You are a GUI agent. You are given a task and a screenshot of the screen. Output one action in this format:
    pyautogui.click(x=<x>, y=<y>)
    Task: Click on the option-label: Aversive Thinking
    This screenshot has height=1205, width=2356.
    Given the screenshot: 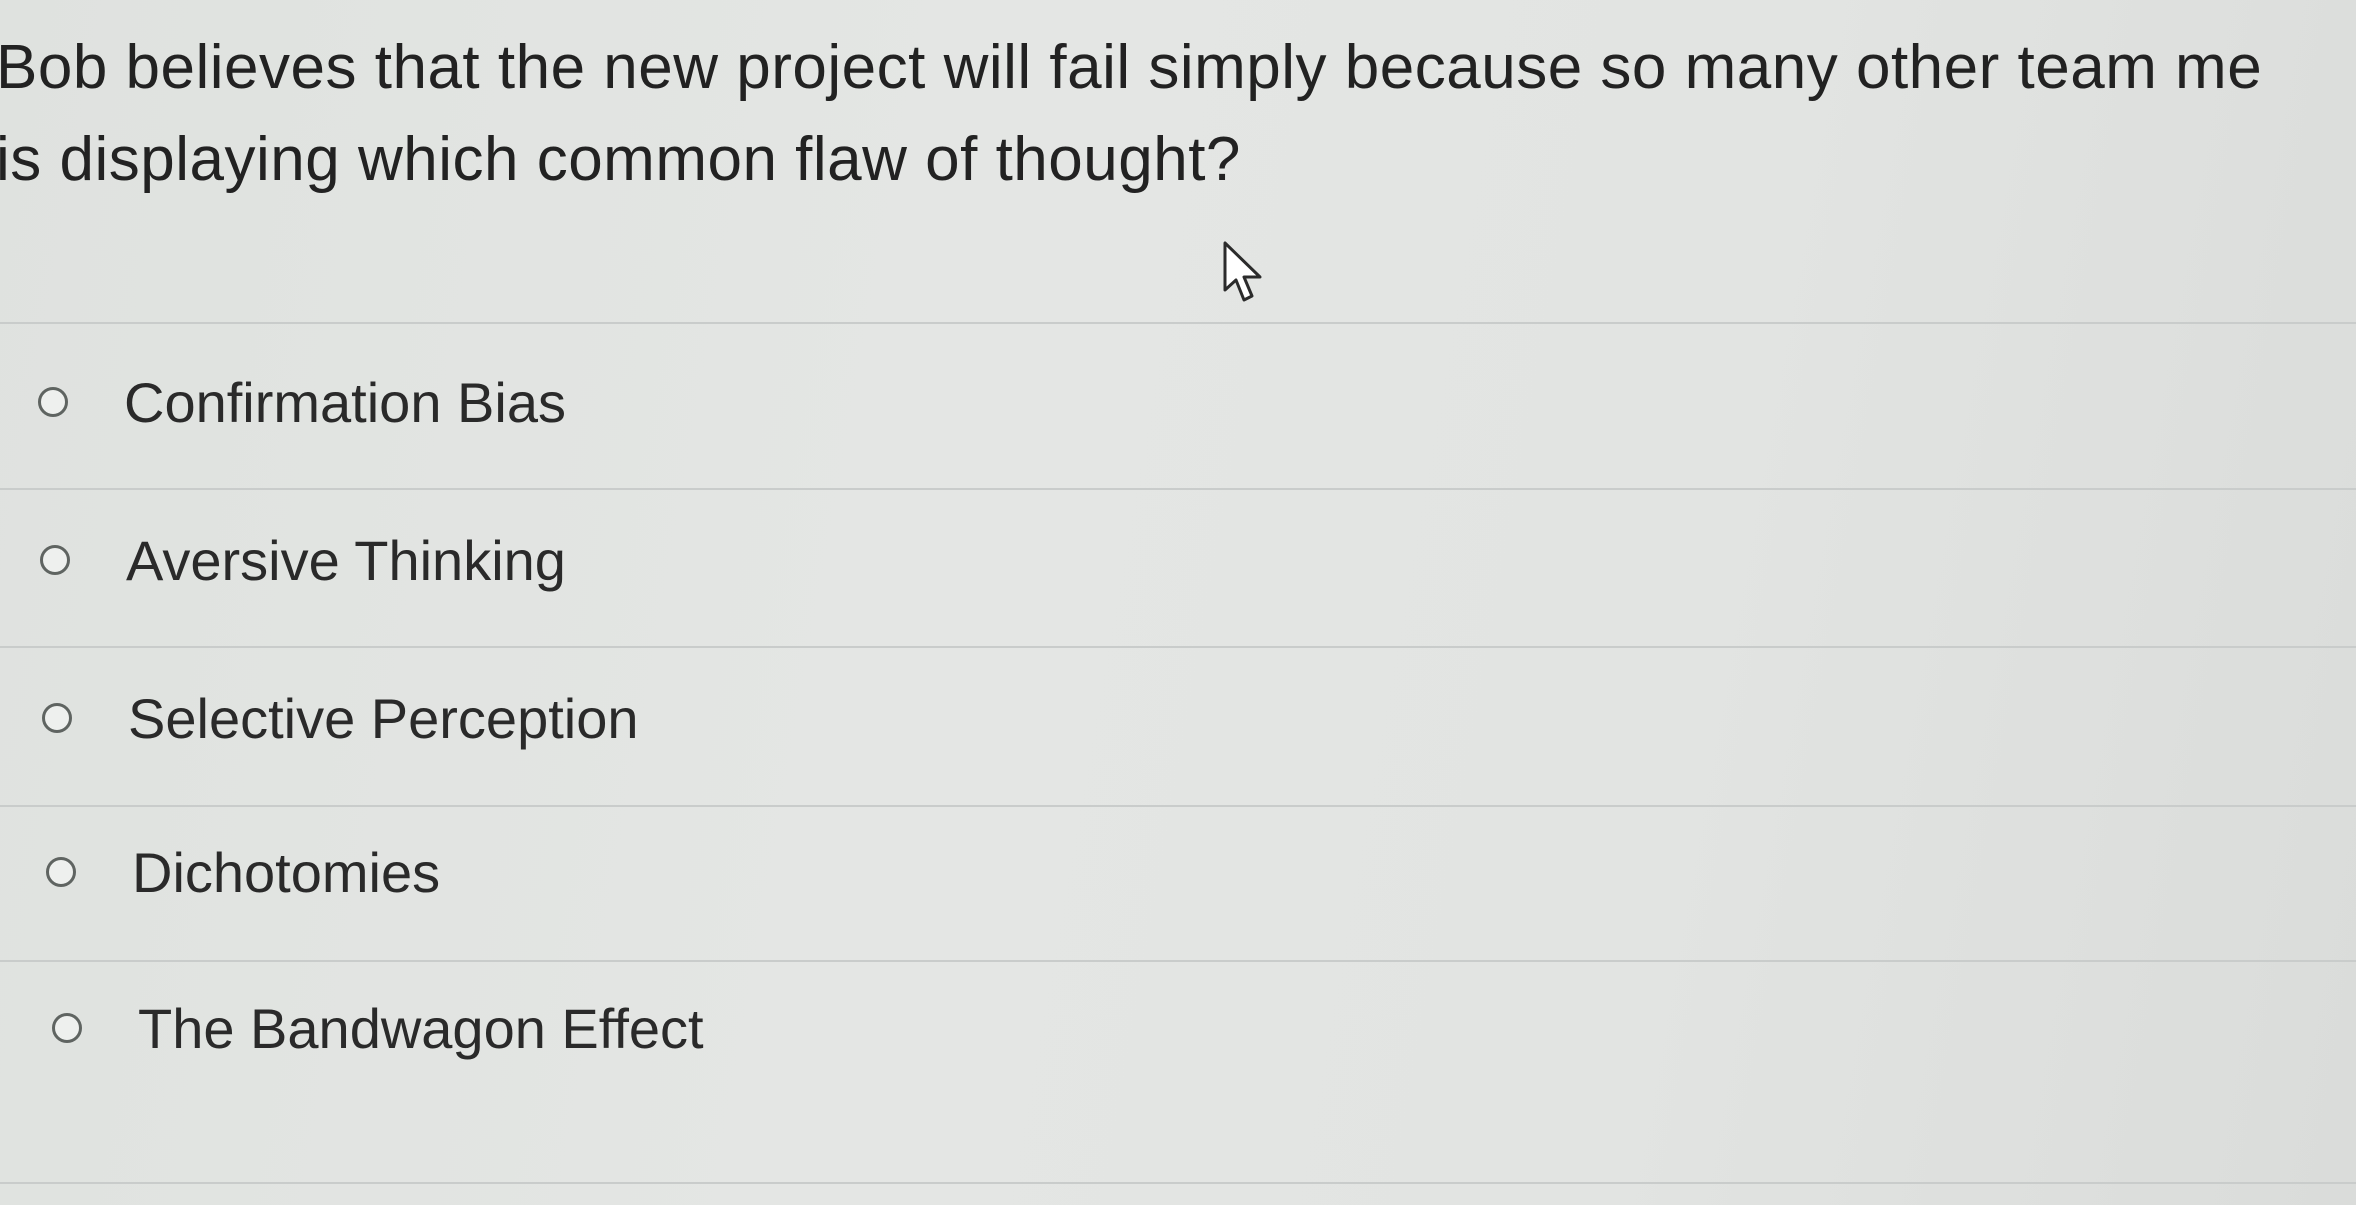 What is the action you would take?
    pyautogui.click(x=346, y=560)
    